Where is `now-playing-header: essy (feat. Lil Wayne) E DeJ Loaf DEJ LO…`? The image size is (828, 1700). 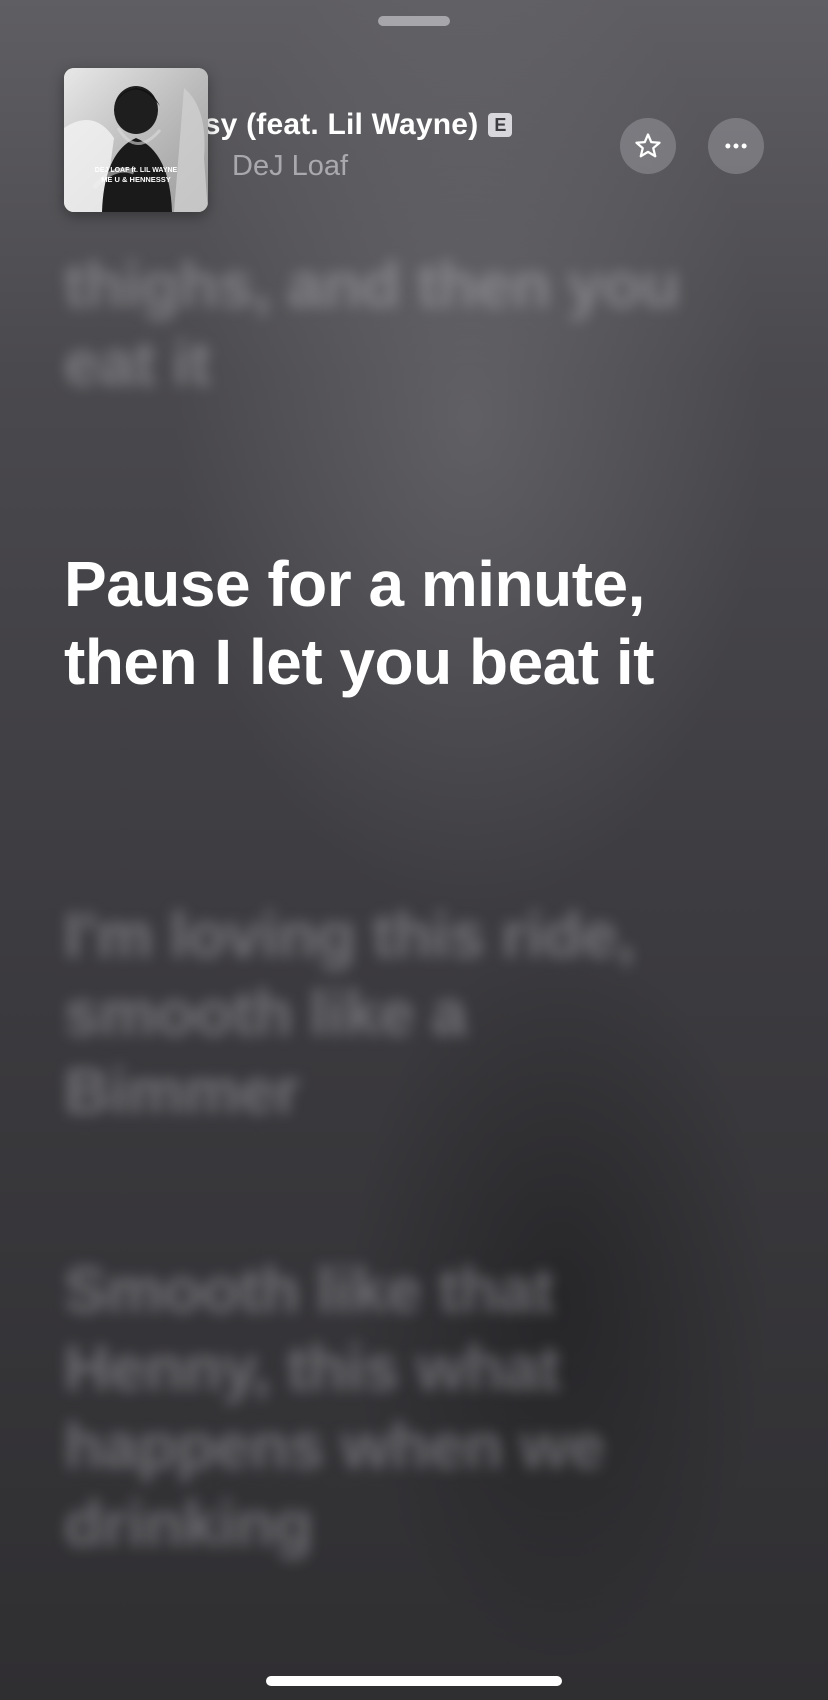 now-playing-header: essy (feat. Lil Wayne) E DeJ Loaf DEJ LO… is located at coordinates (414, 115).